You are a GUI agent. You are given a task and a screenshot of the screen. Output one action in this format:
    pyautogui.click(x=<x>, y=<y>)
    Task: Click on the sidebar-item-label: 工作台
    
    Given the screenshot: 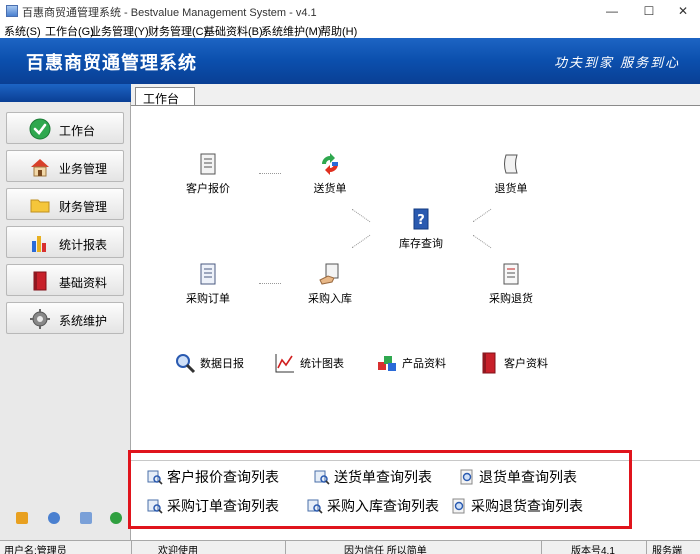 What is the action you would take?
    pyautogui.click(x=77, y=131)
    